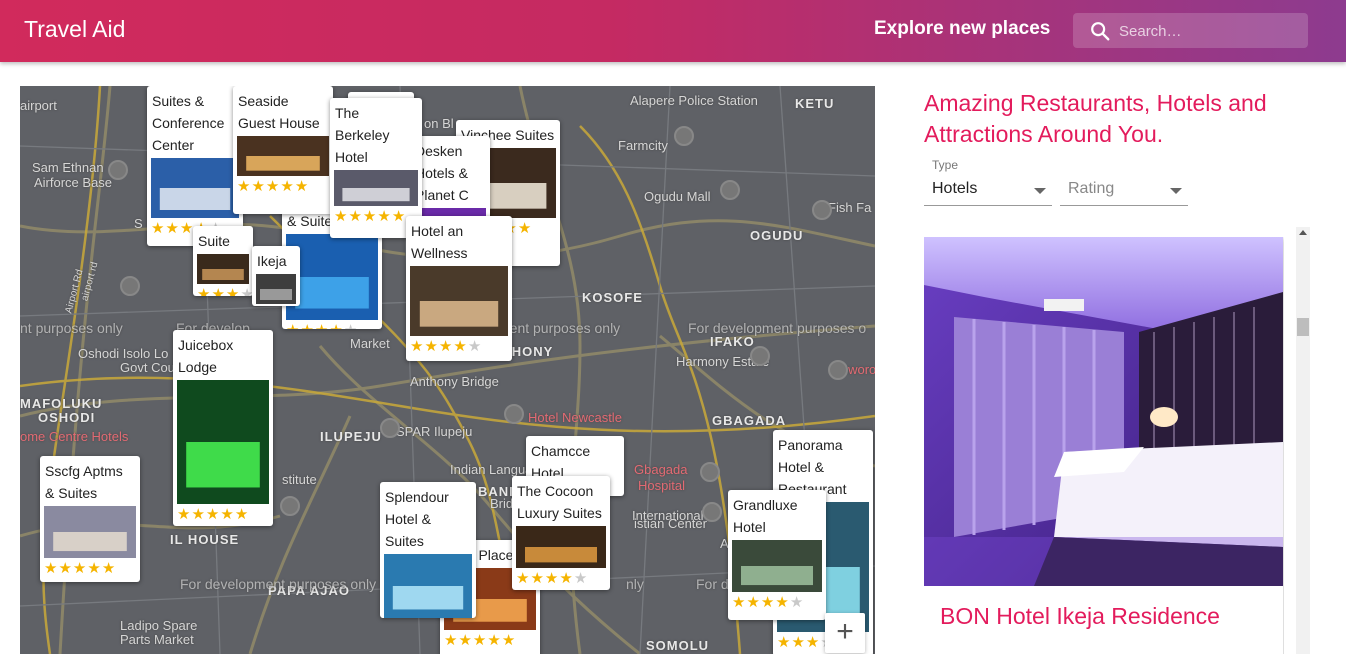  Describe the element at coordinates (214, 241) in the screenshot. I see `place-marker-name: Suite` at that location.